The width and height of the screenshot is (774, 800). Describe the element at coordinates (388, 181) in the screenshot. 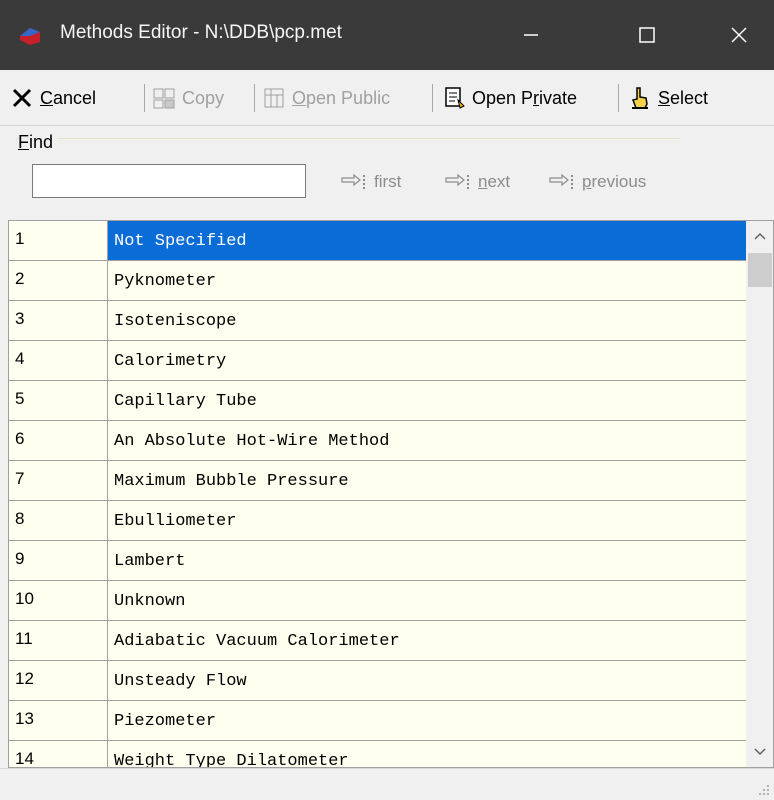

I see `find-first-label: first` at that location.